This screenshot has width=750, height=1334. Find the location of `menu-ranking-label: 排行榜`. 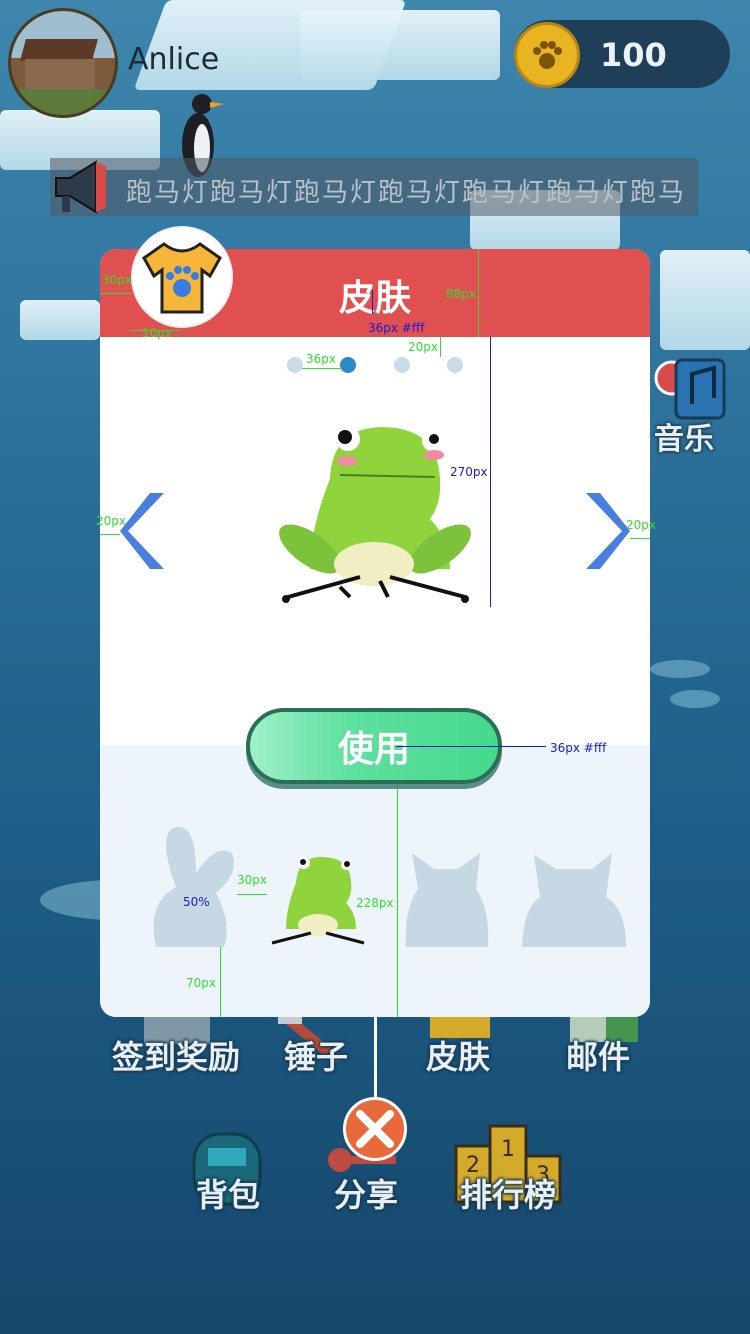

menu-ranking-label: 排行榜 is located at coordinates (508, 1193).